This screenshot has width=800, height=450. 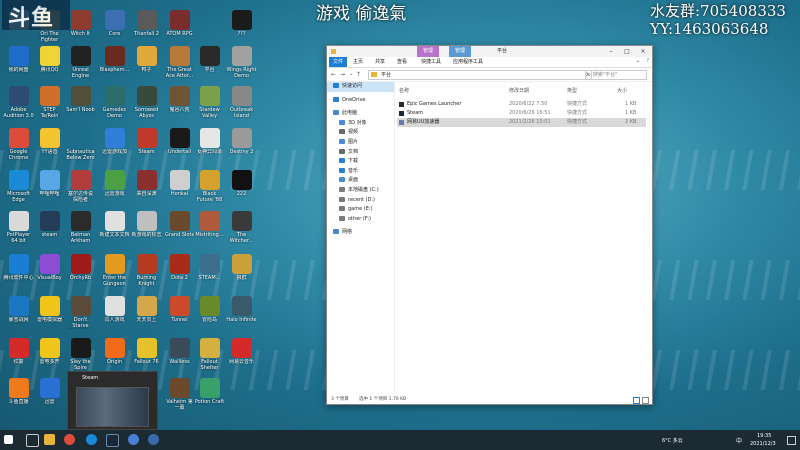 What do you see at coordinates (480, 75) in the screenshot?
I see `path-box: 平台 ⟳` at bounding box center [480, 75].